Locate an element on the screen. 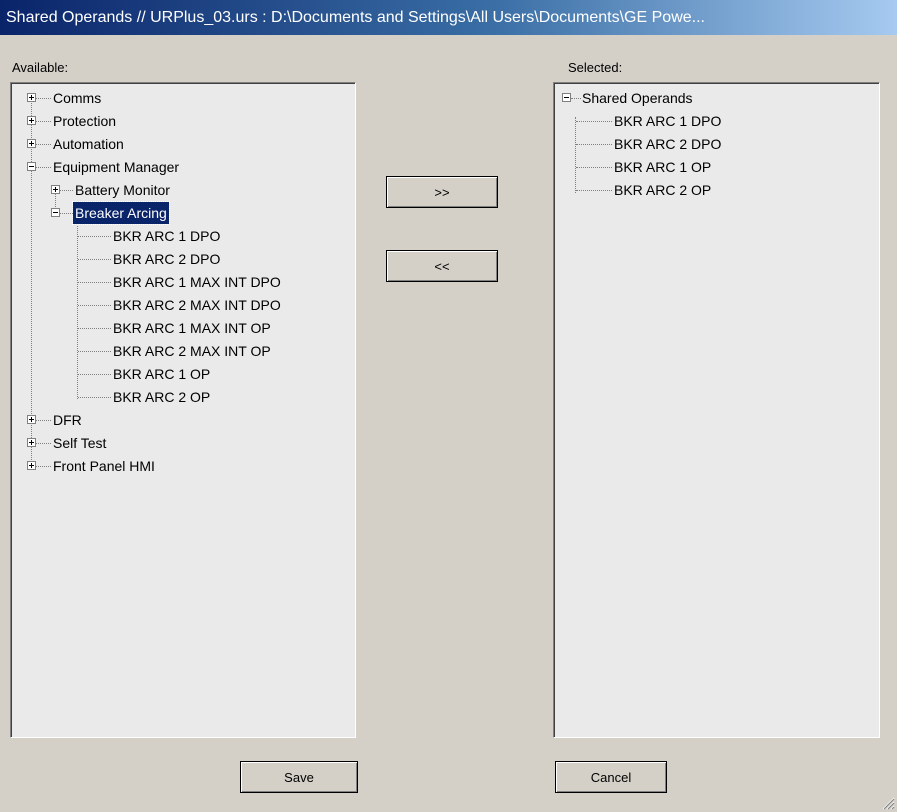 The image size is (897, 812). tree-leaf-label: BKR ARC 1 MAX INT OP is located at coordinates (192, 328).